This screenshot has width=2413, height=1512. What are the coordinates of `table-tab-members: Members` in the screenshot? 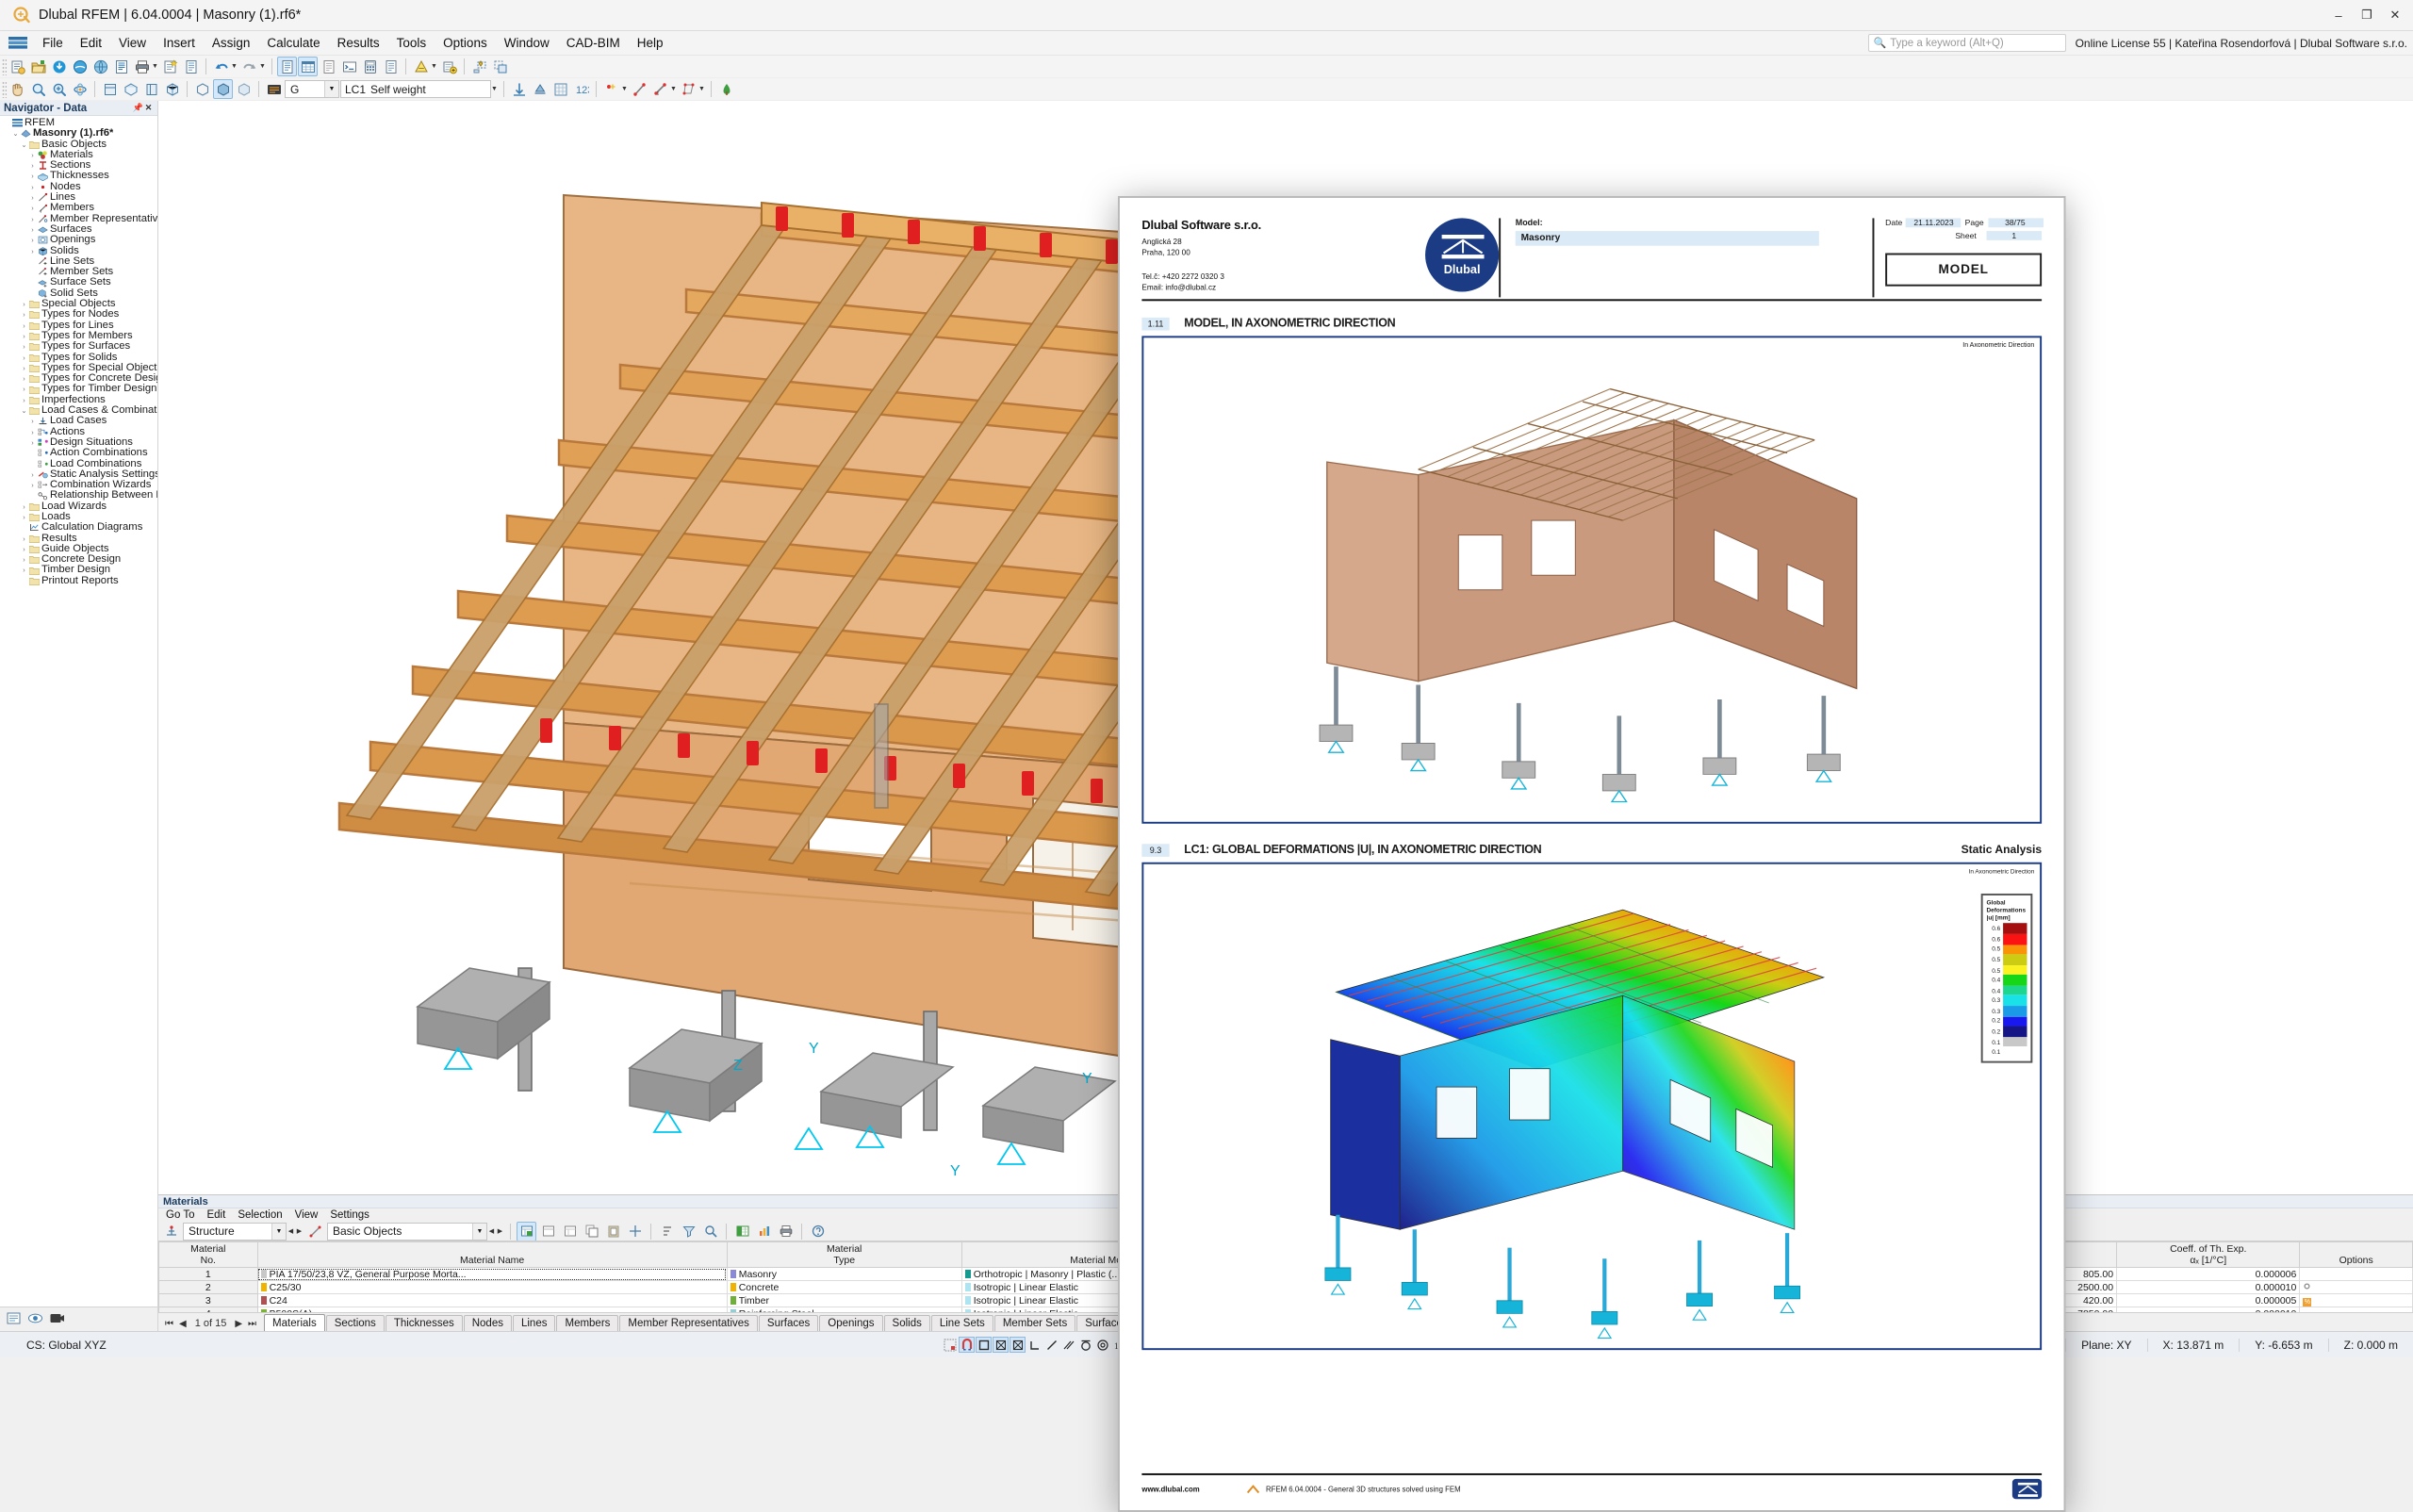 It's located at (587, 1323).